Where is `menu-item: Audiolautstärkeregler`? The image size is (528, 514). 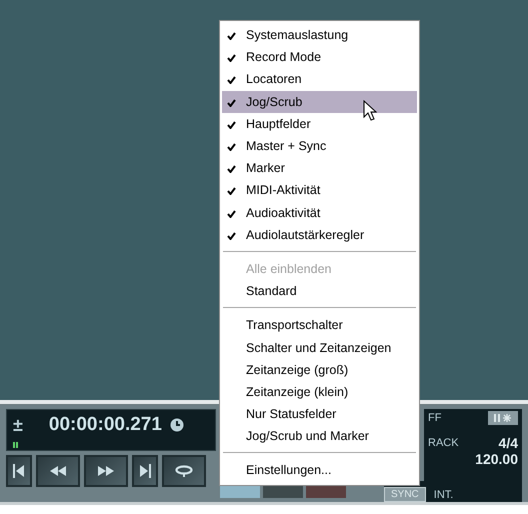
menu-item: Audiolautstärkeregler is located at coordinates (319, 235).